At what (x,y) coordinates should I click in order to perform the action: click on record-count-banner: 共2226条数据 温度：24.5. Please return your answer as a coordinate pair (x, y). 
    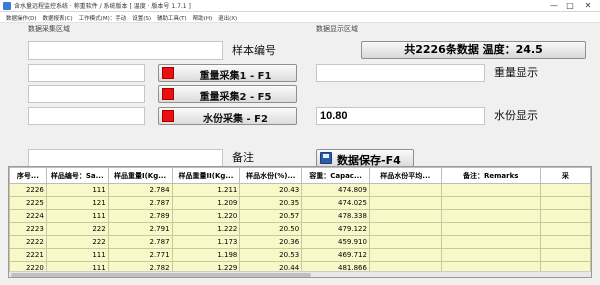
    Looking at the image, I should click on (473, 50).